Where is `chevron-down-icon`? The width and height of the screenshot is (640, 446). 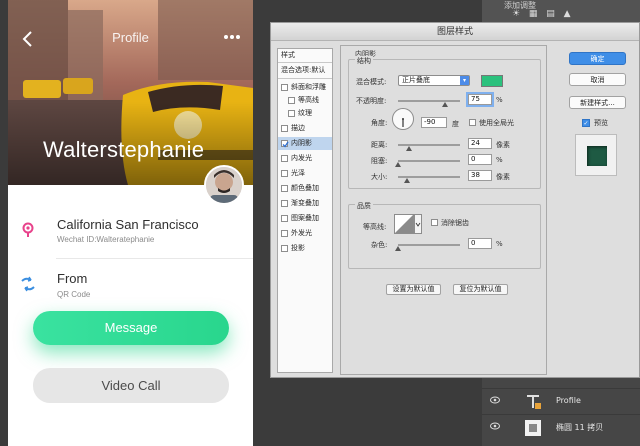
chevron-down-icon is located at coordinates (418, 224).